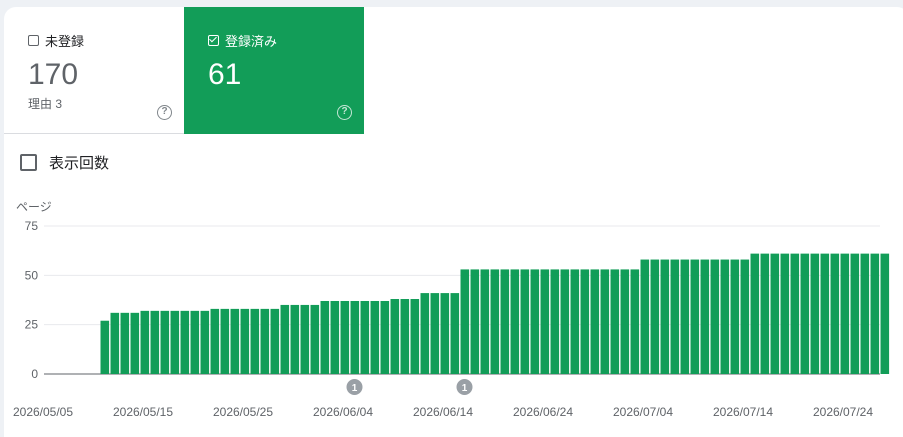 Image resolution: width=903 pixels, height=437 pixels. I want to click on y-tick-label: 25, so click(32, 325).